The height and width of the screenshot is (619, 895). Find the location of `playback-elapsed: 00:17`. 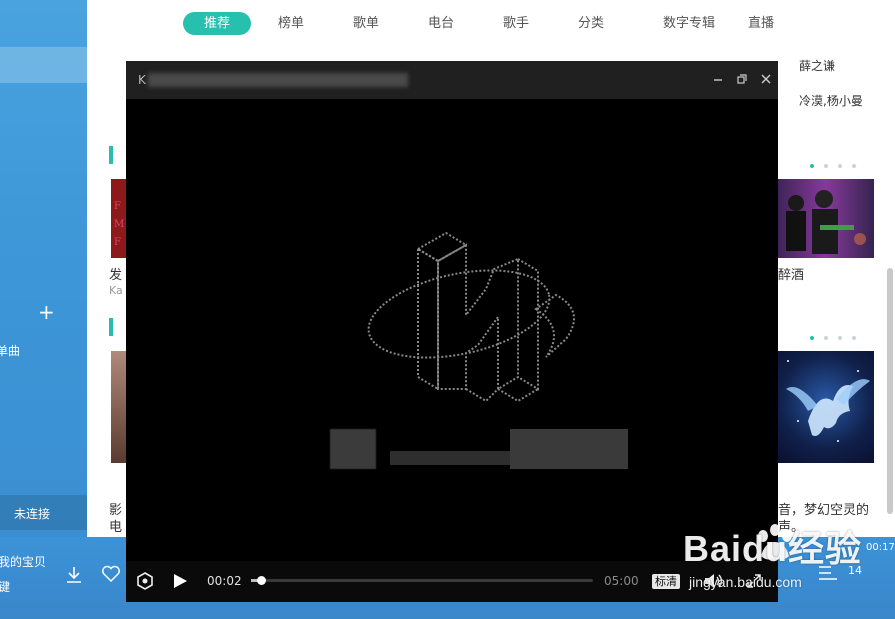

playback-elapsed: 00:17 is located at coordinates (880, 547).